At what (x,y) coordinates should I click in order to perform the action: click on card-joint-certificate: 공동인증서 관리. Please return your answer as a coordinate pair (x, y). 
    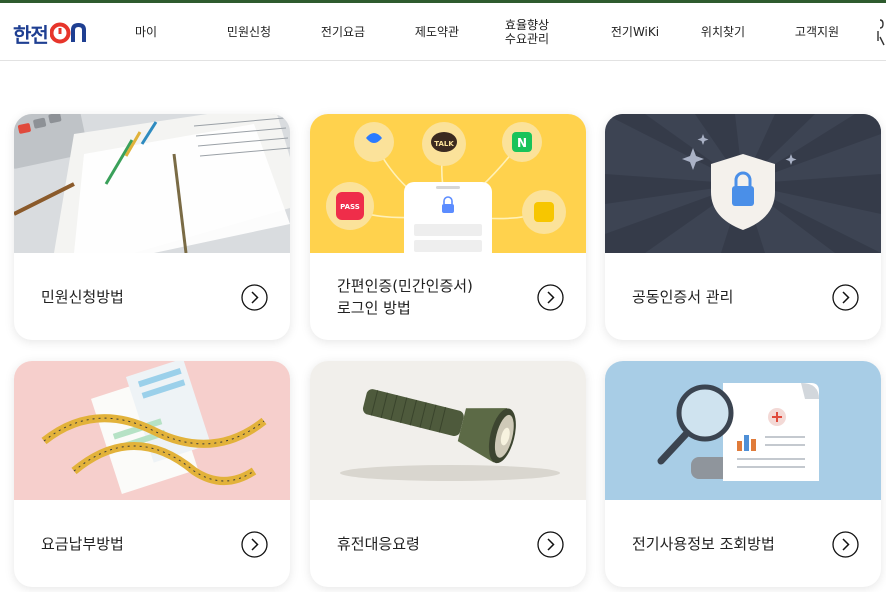
    Looking at the image, I should click on (743, 227).